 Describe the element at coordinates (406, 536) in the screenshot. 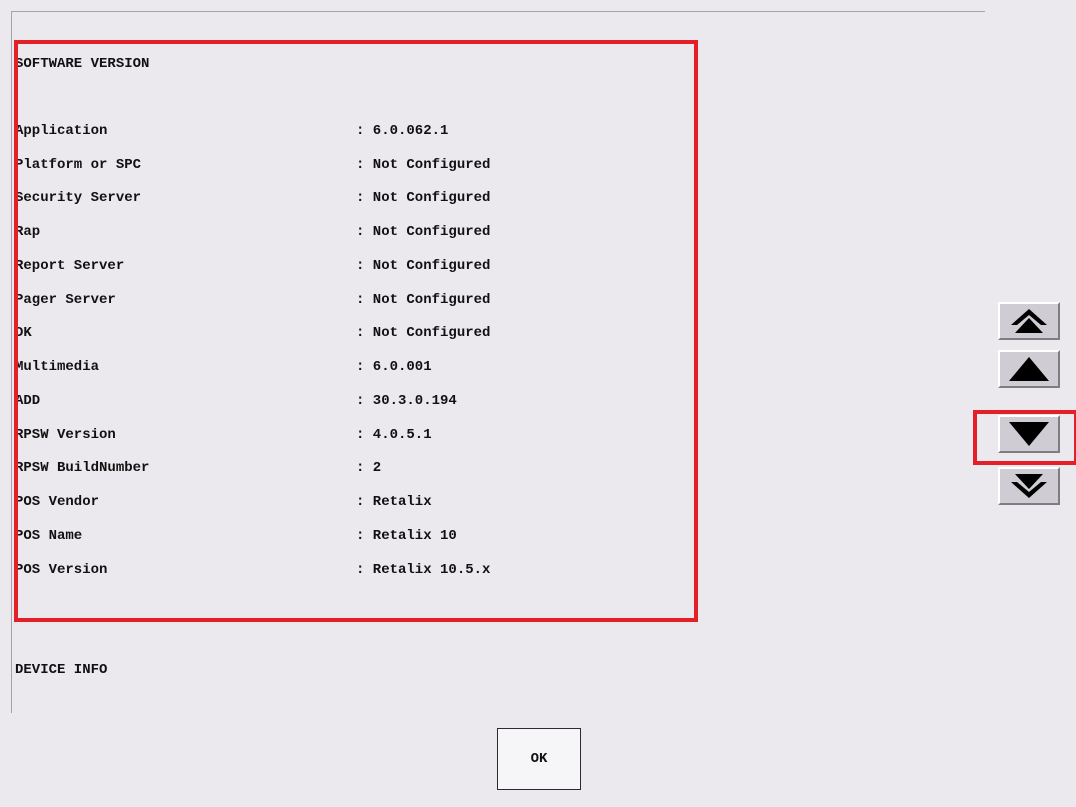

I see `row-value: : Retalix 10` at that location.